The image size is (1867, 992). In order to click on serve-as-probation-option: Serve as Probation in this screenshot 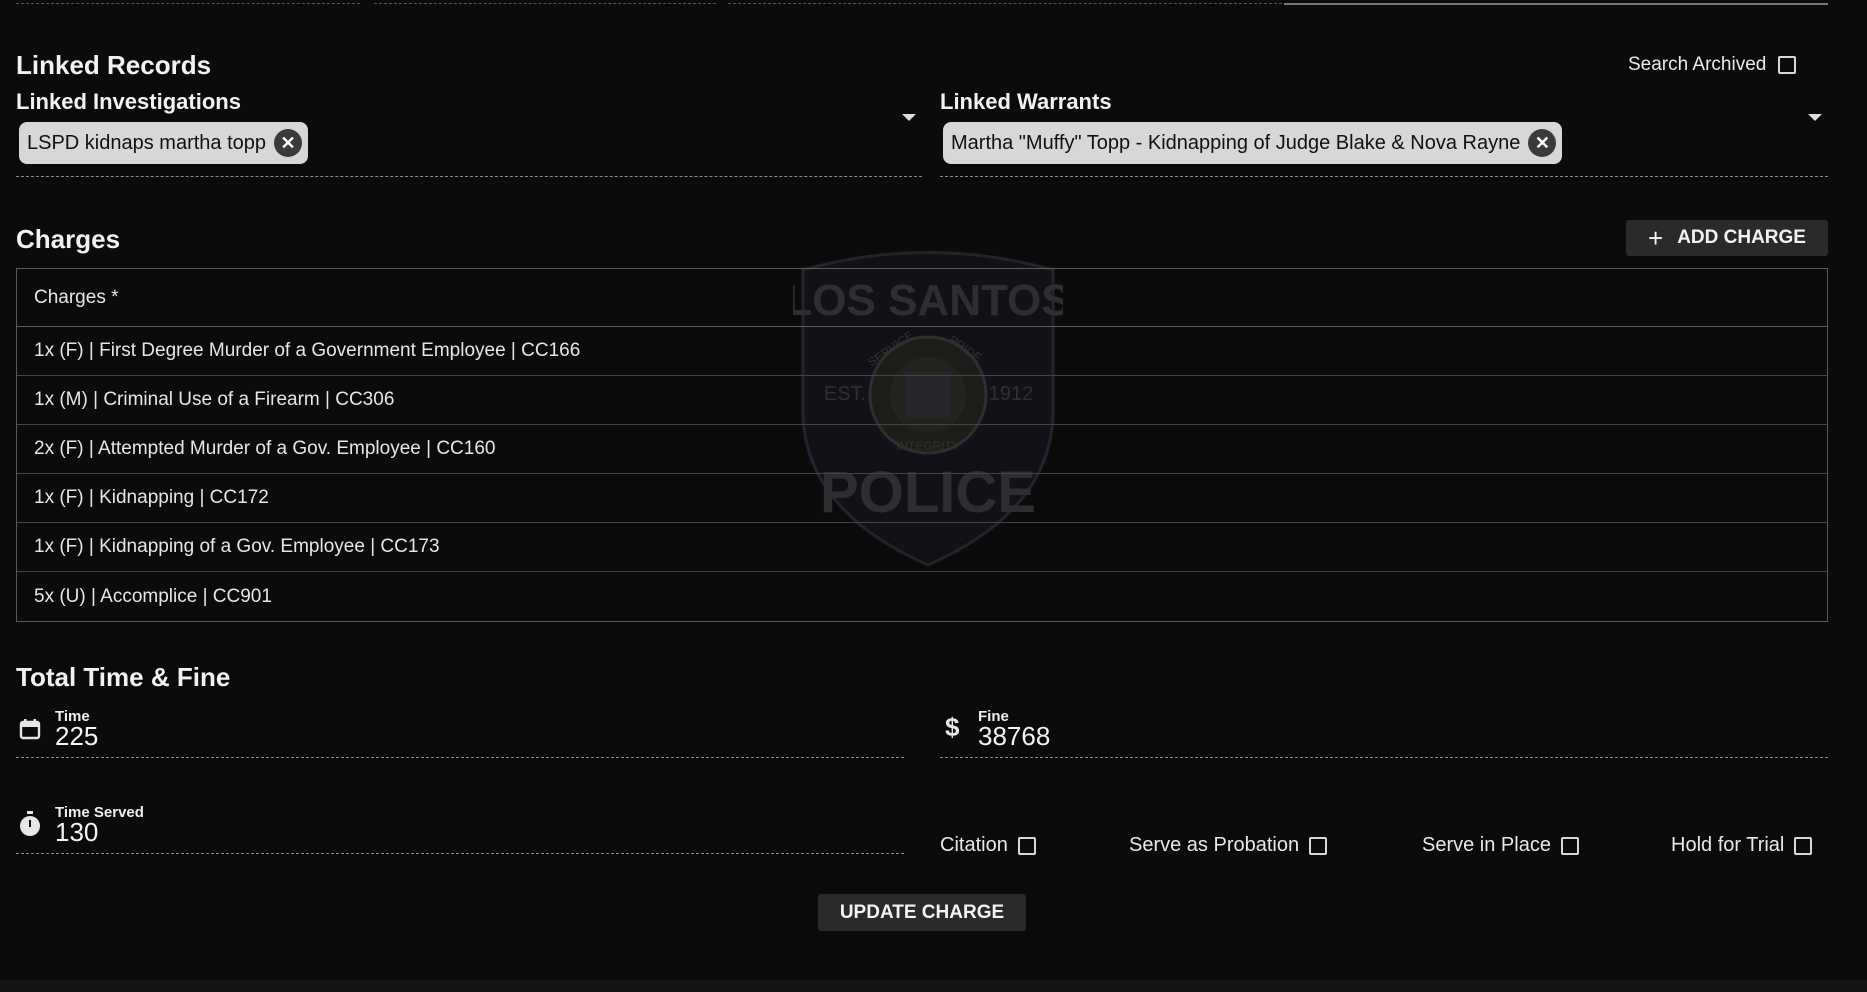, I will do `click(1228, 845)`.